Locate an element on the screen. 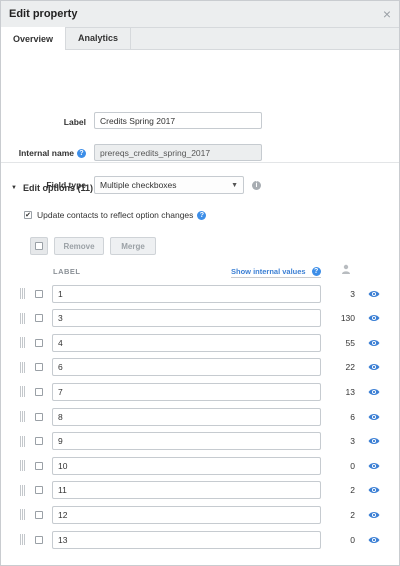  option-label-input: 9 is located at coordinates (186, 441).